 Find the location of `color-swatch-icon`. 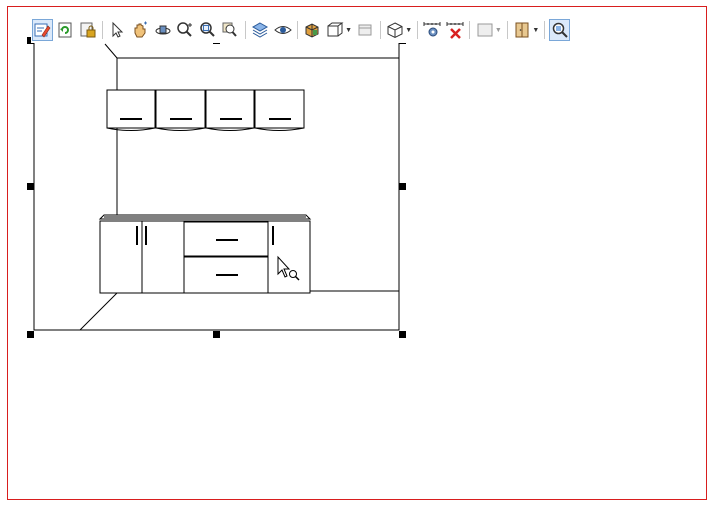

color-swatch-icon is located at coordinates (485, 30).